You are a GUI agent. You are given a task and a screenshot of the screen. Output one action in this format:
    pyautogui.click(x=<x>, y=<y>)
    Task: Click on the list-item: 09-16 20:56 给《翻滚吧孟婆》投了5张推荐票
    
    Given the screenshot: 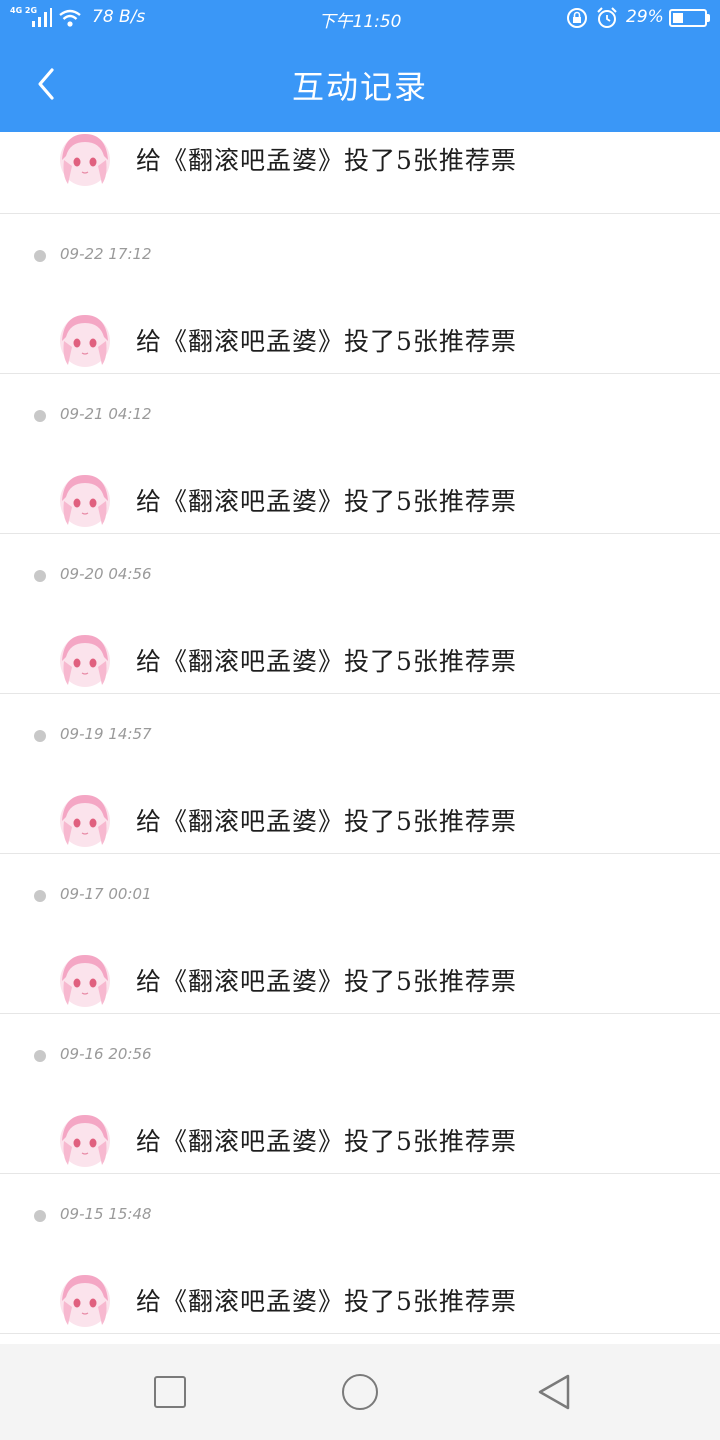 What is the action you would take?
    pyautogui.click(x=360, y=1094)
    